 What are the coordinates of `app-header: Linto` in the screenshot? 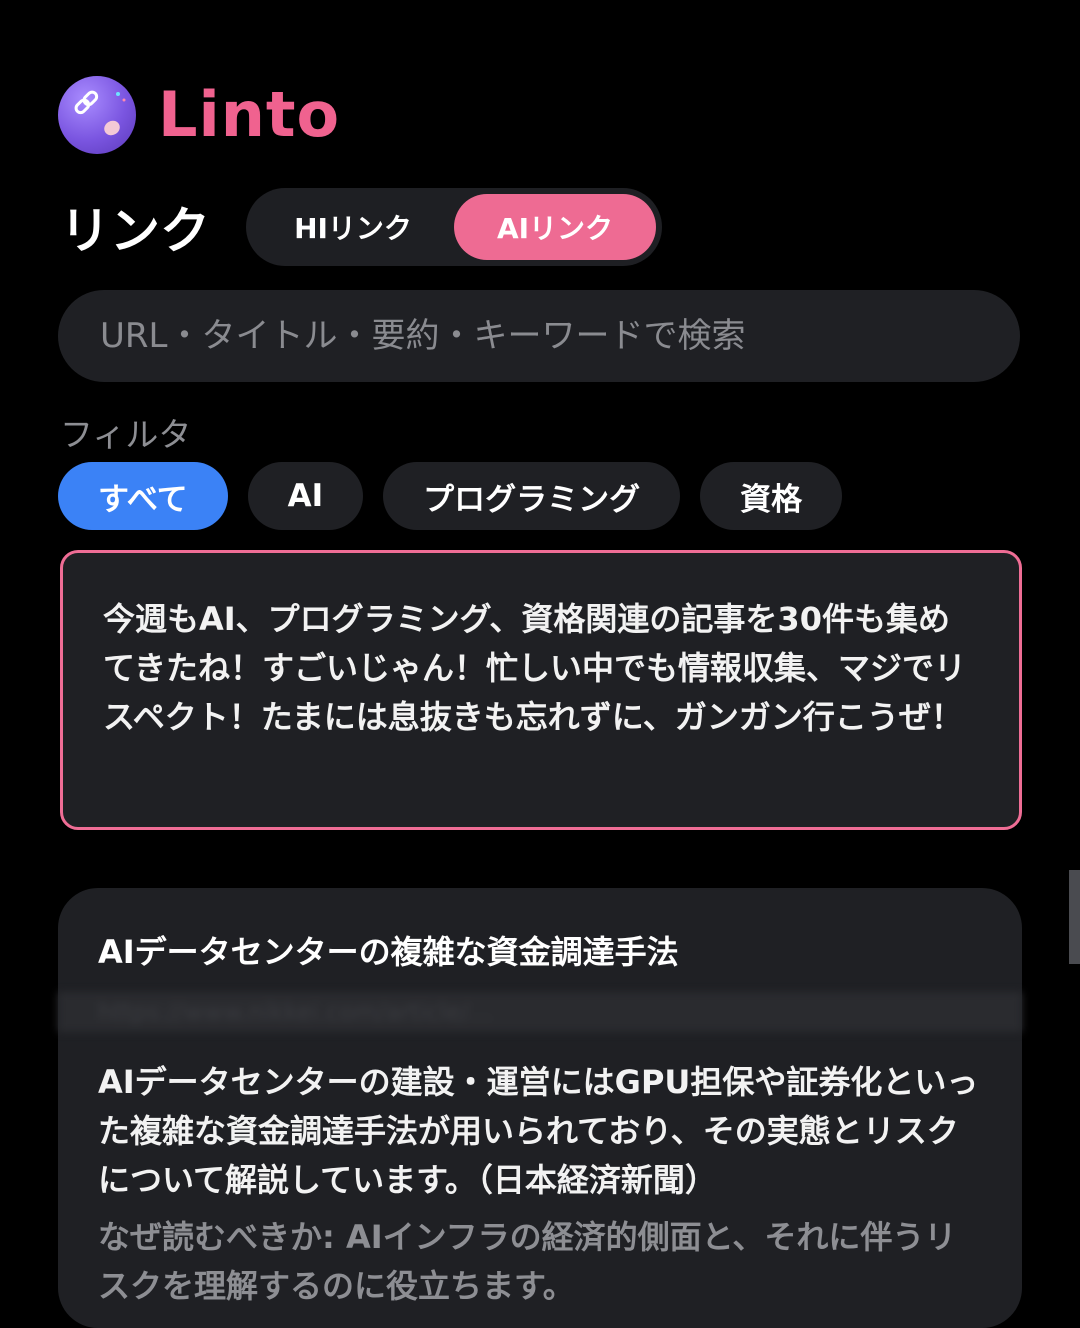 It's located at (199, 115).